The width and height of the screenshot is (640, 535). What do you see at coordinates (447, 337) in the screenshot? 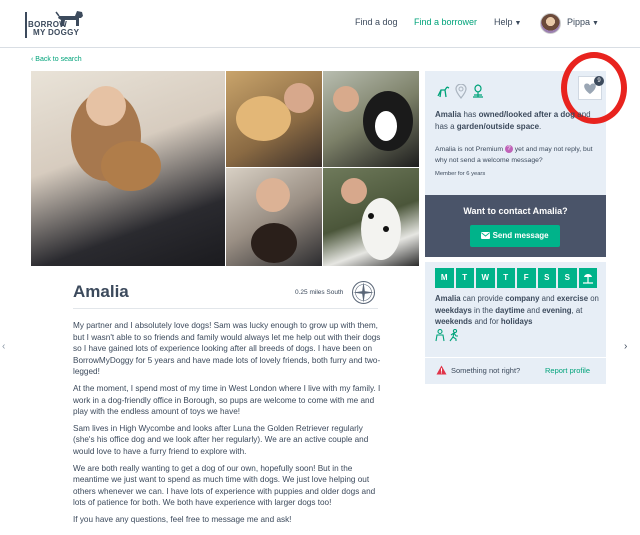
I see `availability-icons` at bounding box center [447, 337].